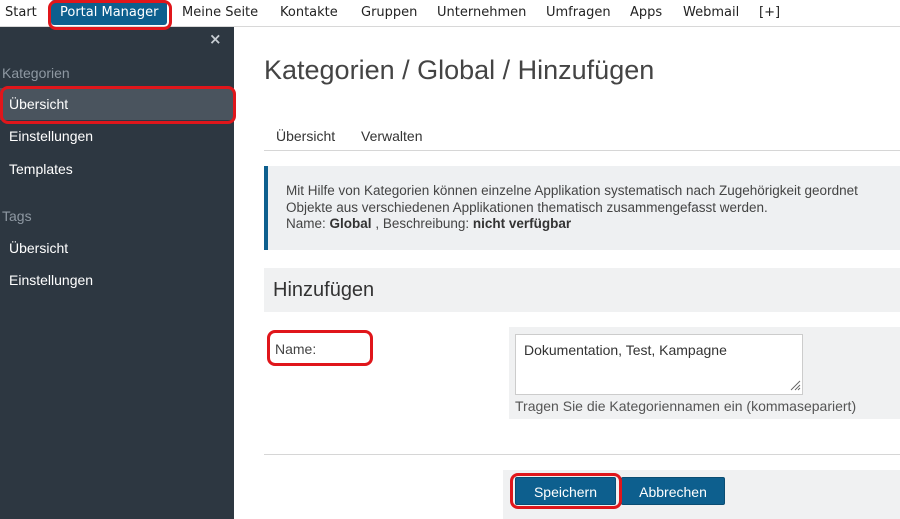  I want to click on resize-grip-icon, so click(795, 385).